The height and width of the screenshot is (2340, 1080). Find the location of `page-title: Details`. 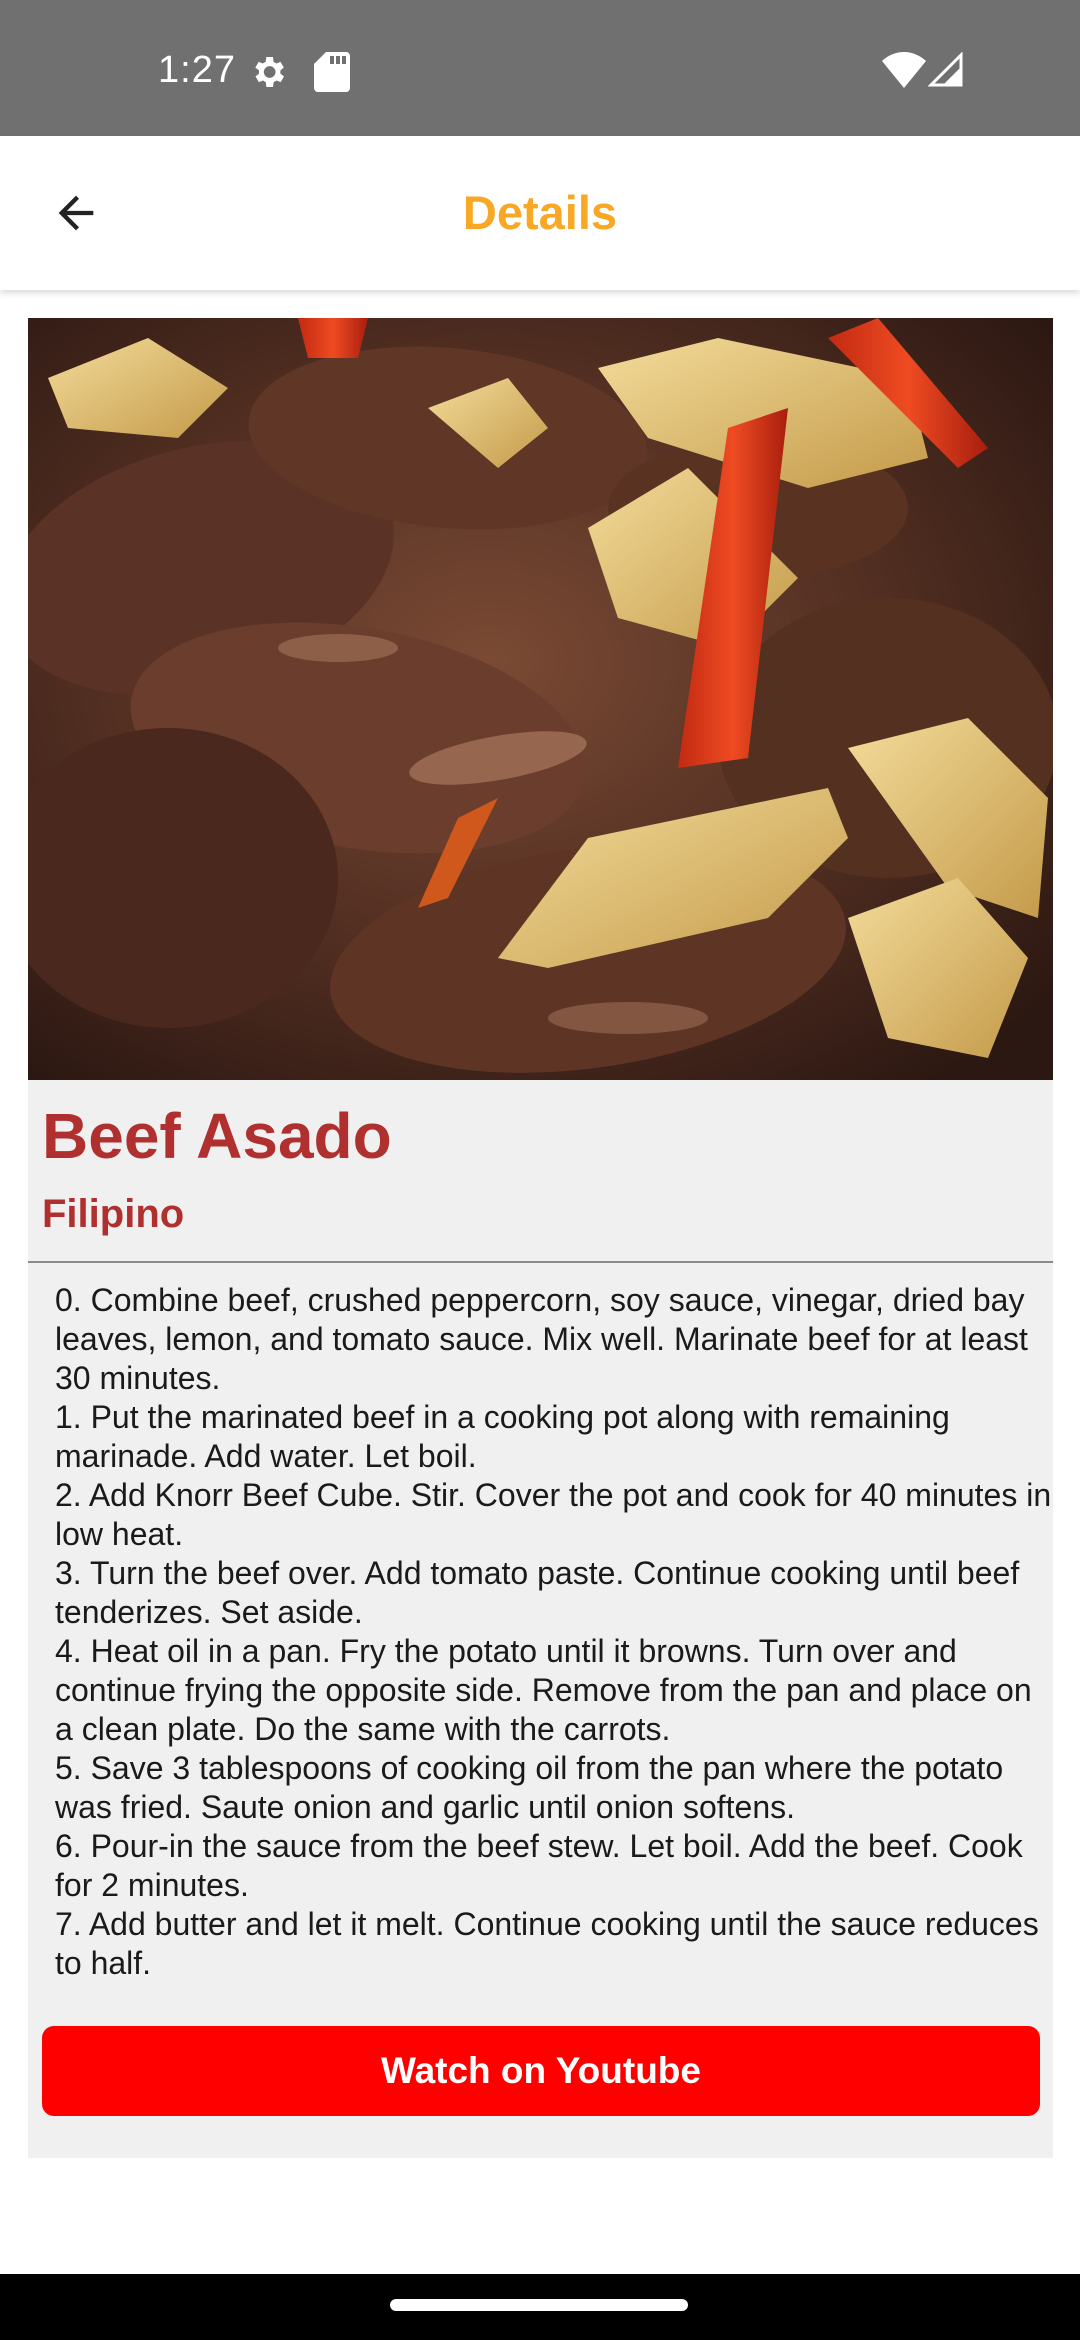

page-title: Details is located at coordinates (540, 212).